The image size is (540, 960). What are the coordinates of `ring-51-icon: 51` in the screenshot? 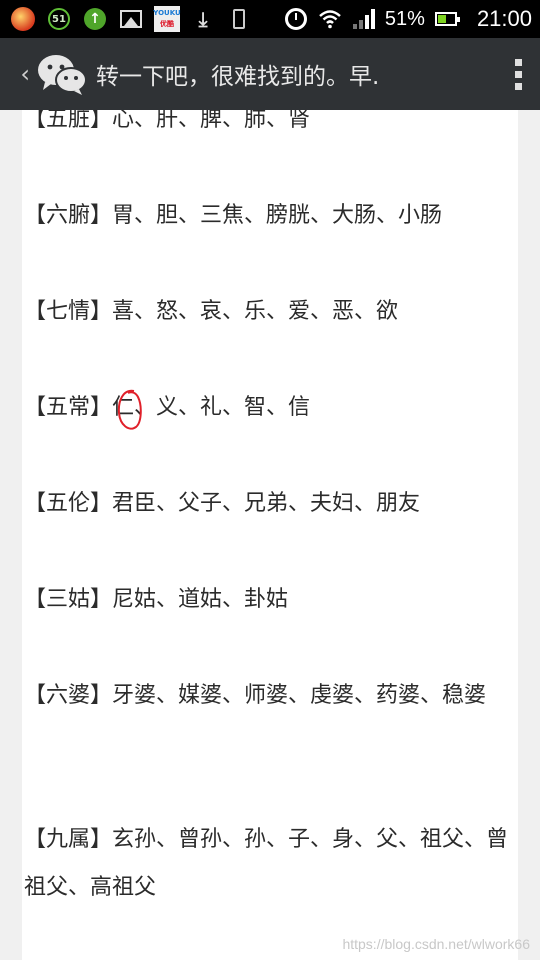 It's located at (59, 19).